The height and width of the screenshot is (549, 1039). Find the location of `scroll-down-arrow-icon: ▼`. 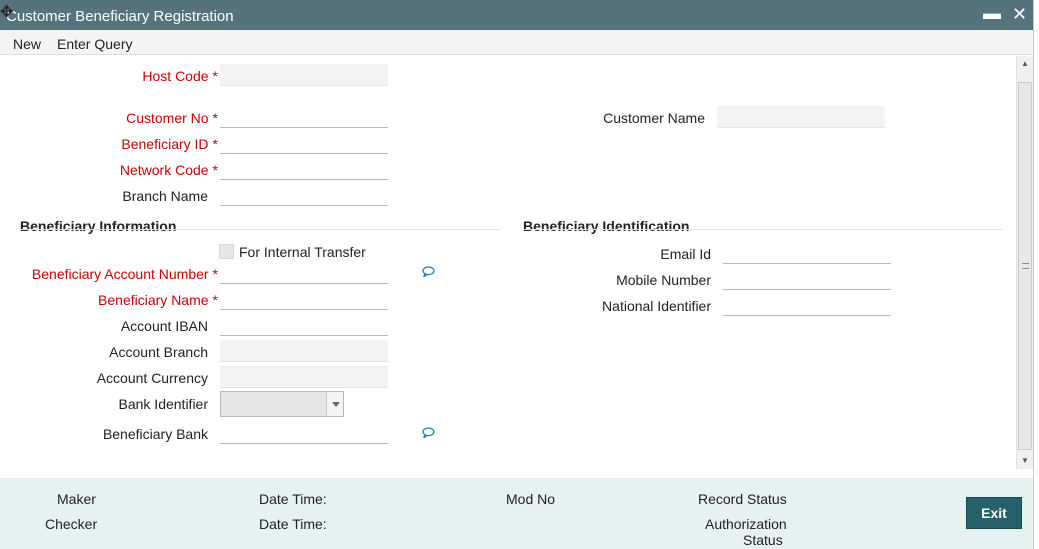

scroll-down-arrow-icon: ▼ is located at coordinates (1025, 461).